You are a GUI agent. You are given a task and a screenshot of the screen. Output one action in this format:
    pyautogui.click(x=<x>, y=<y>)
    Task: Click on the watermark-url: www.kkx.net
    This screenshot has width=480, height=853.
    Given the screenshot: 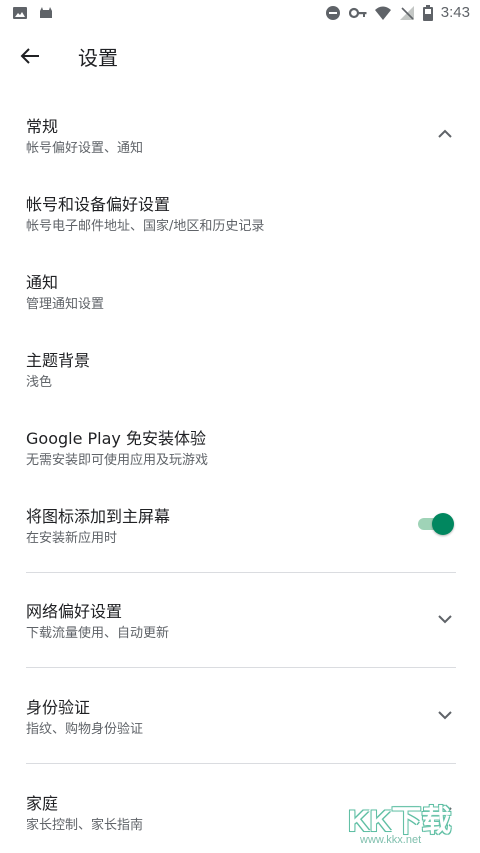 What is the action you would take?
    pyautogui.click(x=391, y=840)
    